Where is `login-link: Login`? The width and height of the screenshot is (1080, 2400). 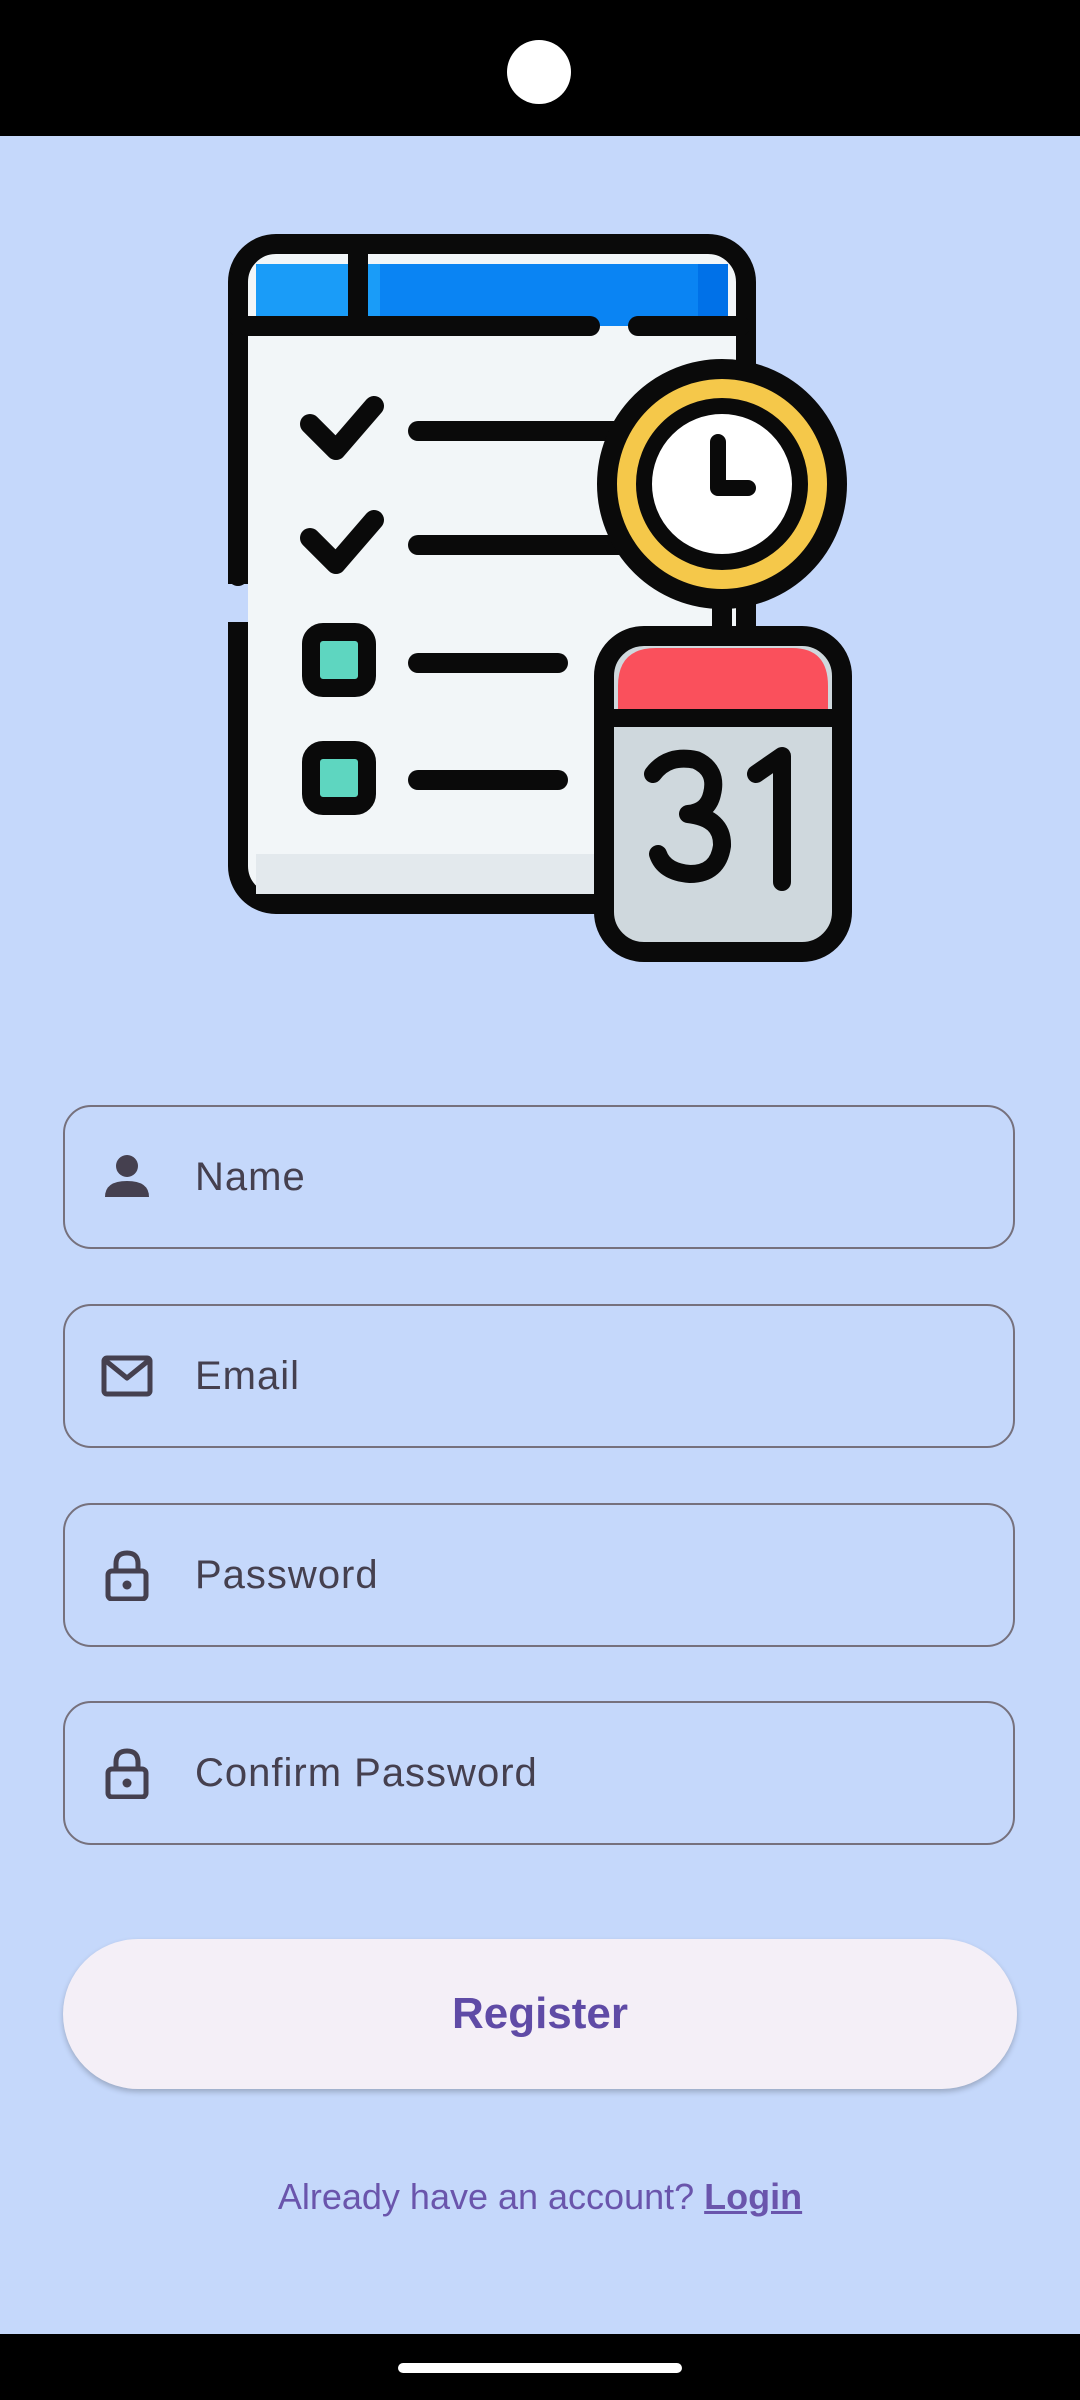 login-link: Login is located at coordinates (753, 2196).